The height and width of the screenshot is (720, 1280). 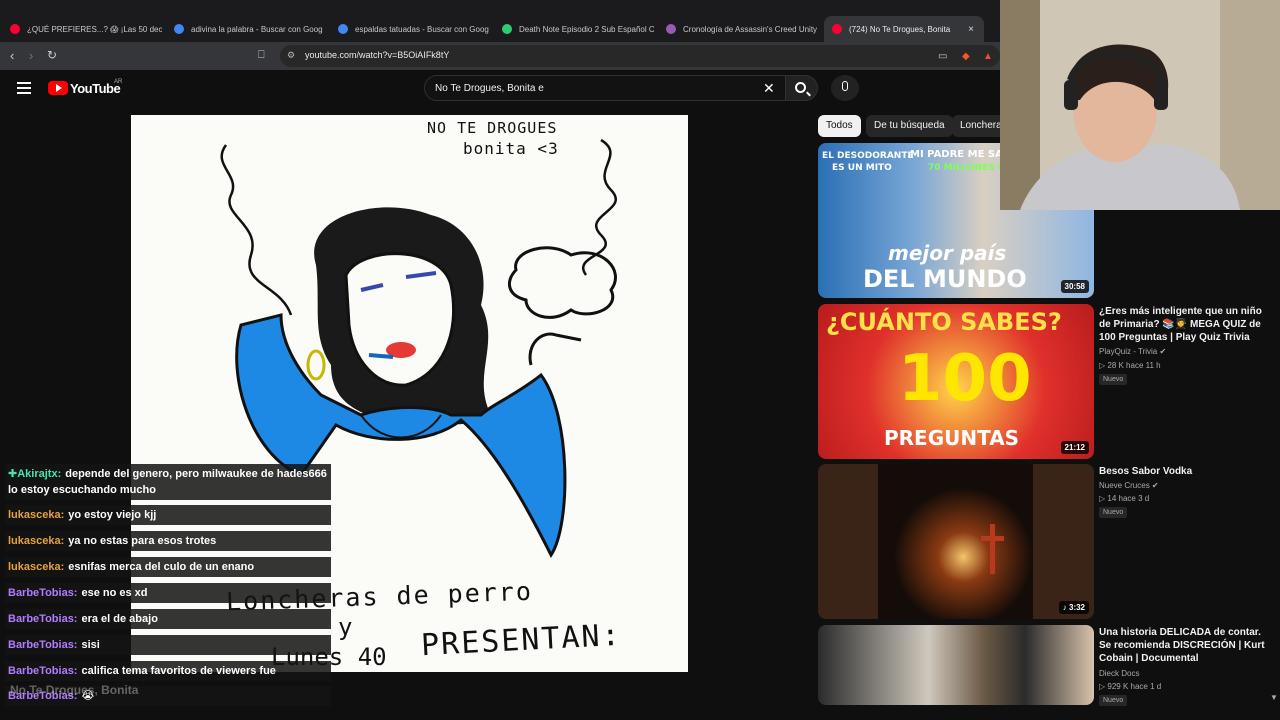 What do you see at coordinates (12, 55) in the screenshot?
I see `back-icon: ‹` at bounding box center [12, 55].